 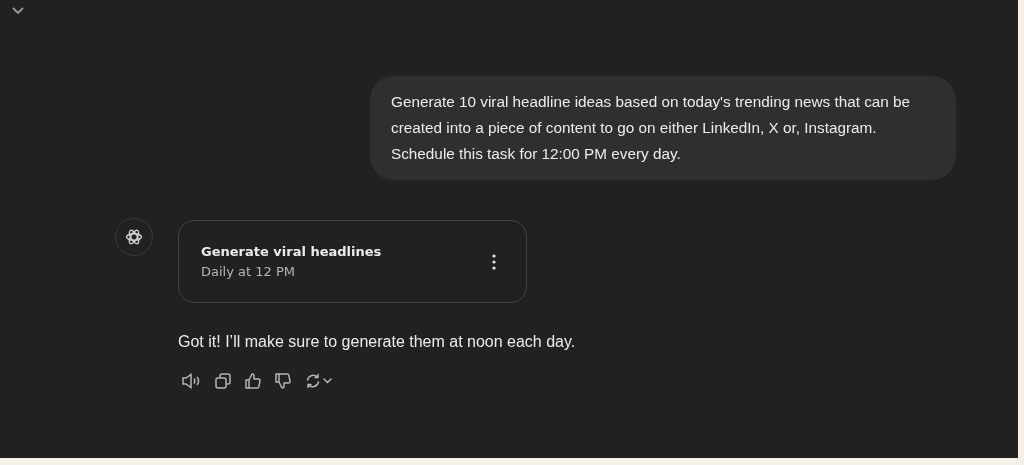 I want to click on thumbs-down-icon, so click(x=283, y=381).